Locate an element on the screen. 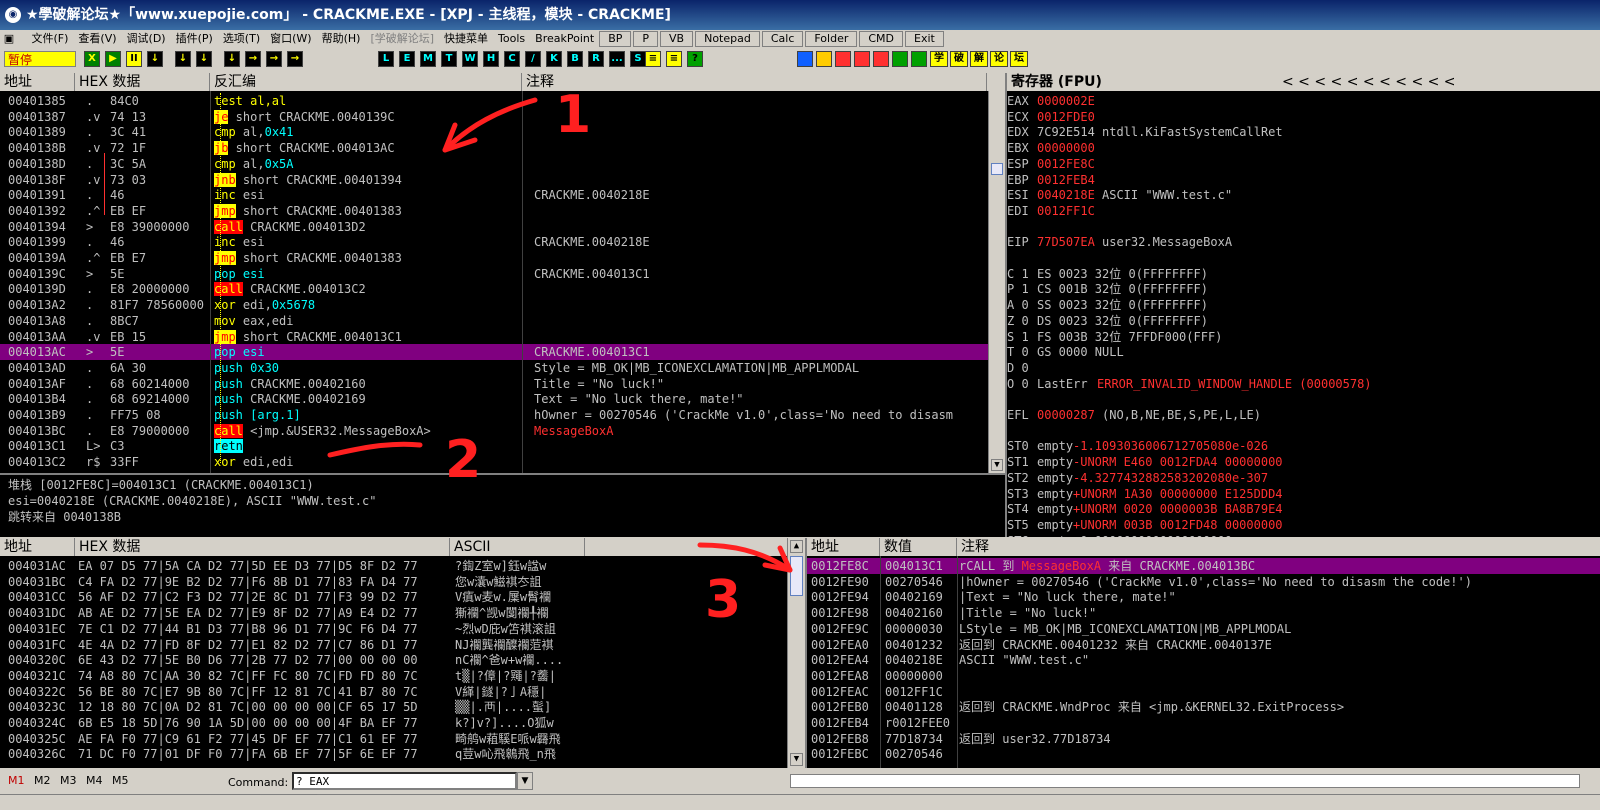 This screenshot has height=810, width=1600. stack-col-comment: 注释 is located at coordinates (1269, 547).